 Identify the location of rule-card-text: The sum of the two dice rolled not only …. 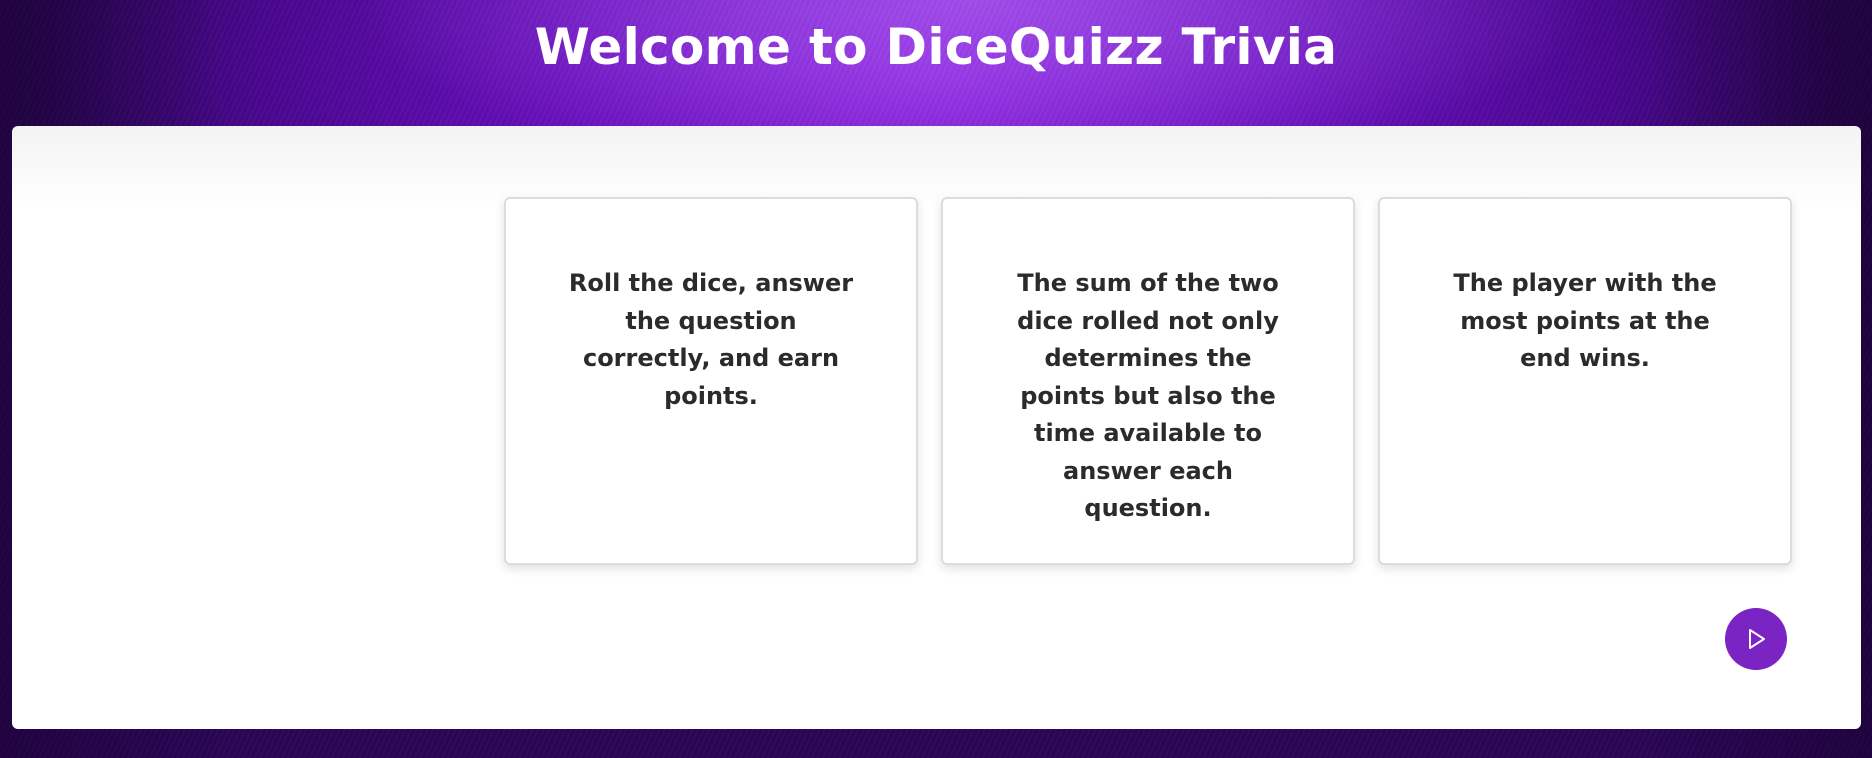
(1148, 395).